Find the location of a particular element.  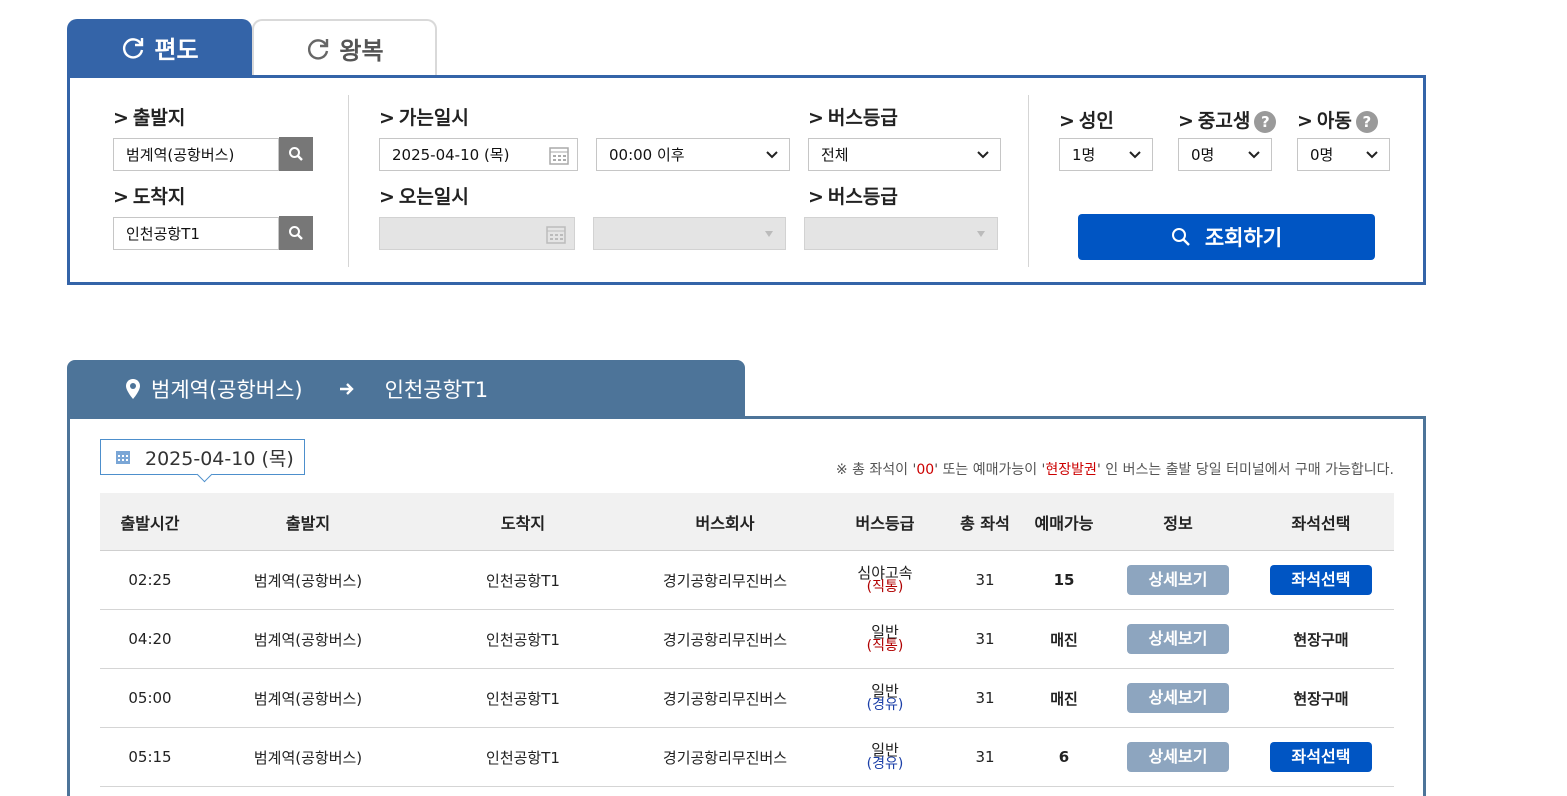

arrival-label: > 도착지 is located at coordinates (149, 197).